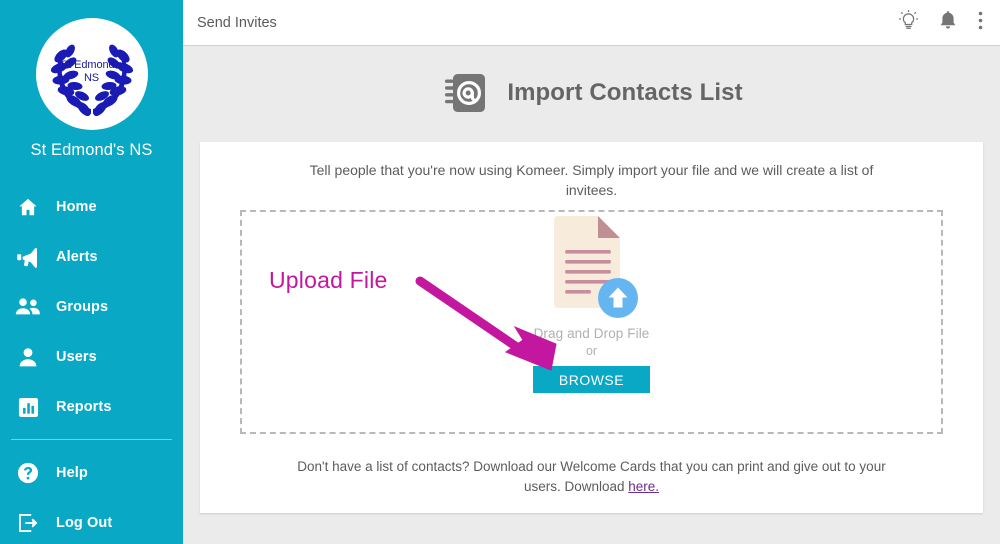  What do you see at coordinates (91, 473) in the screenshot?
I see `sidebar-item-help: Help` at bounding box center [91, 473].